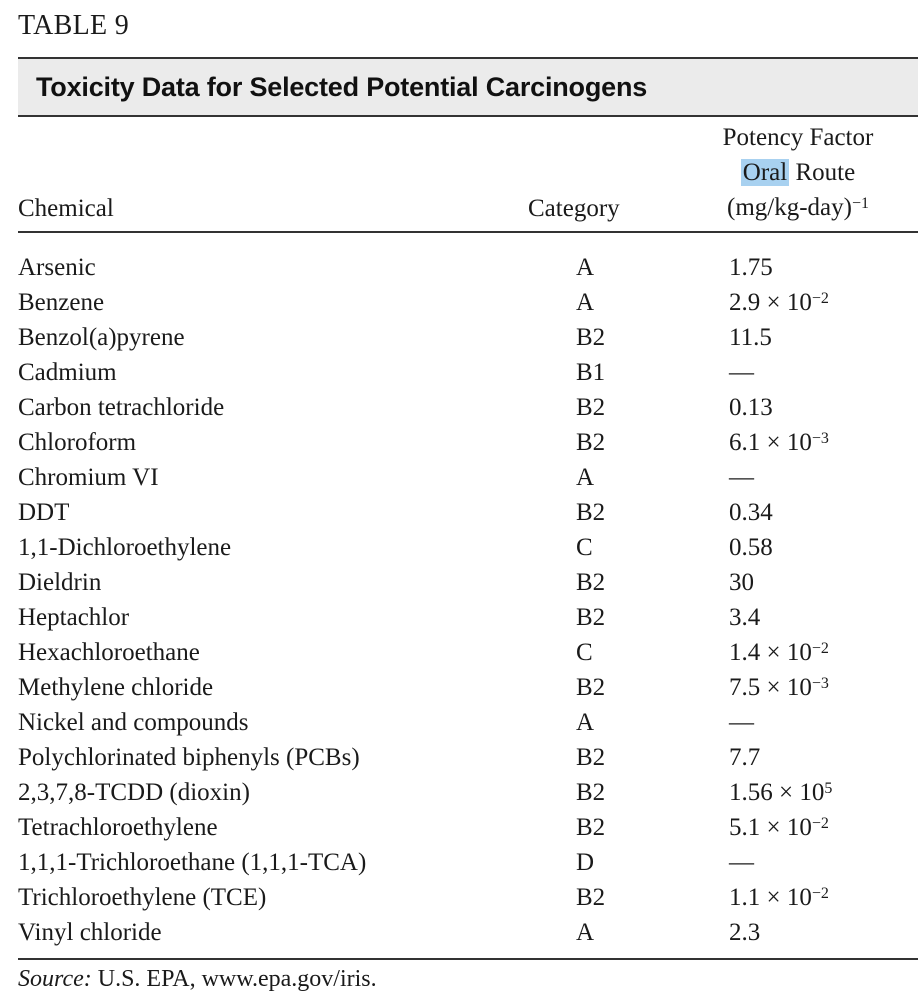  What do you see at coordinates (770, 827) in the screenshot?
I see `potency-value: 5.1 × 10` at bounding box center [770, 827].